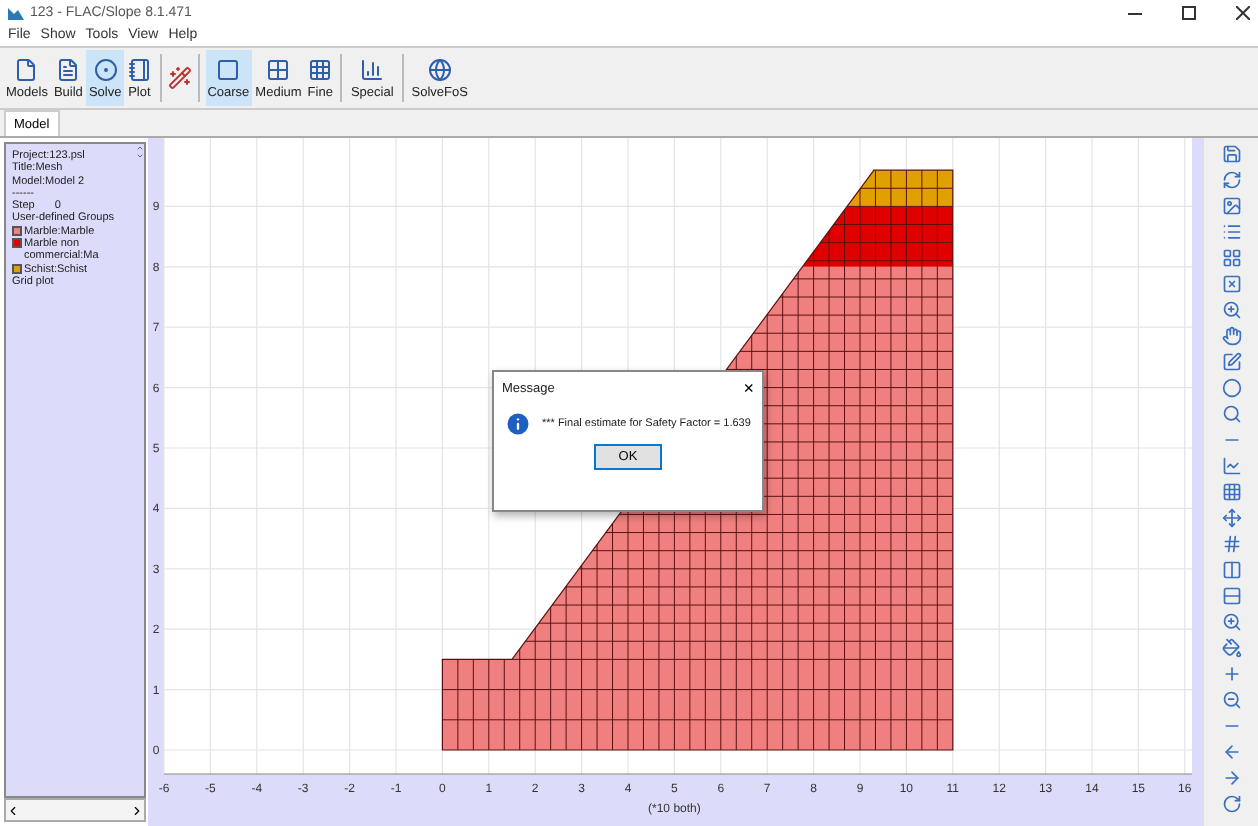 This screenshot has width=1258, height=826. I want to click on refresh-icon, so click(1231, 180).